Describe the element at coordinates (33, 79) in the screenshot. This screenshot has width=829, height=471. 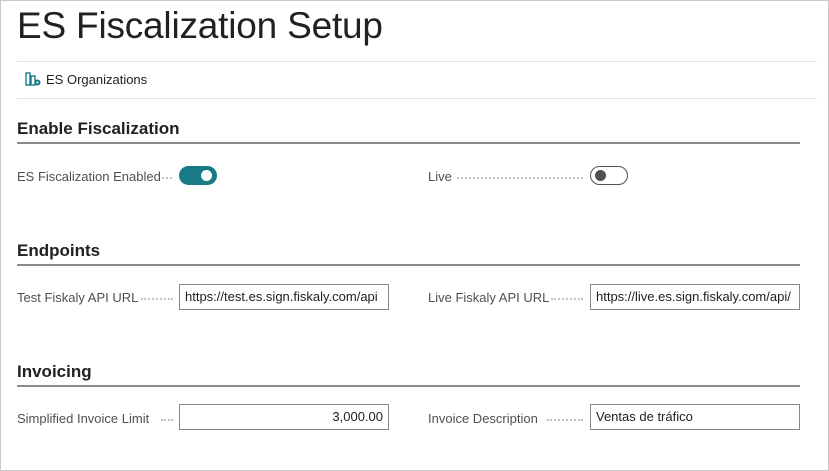
I see `organizations-icon` at that location.